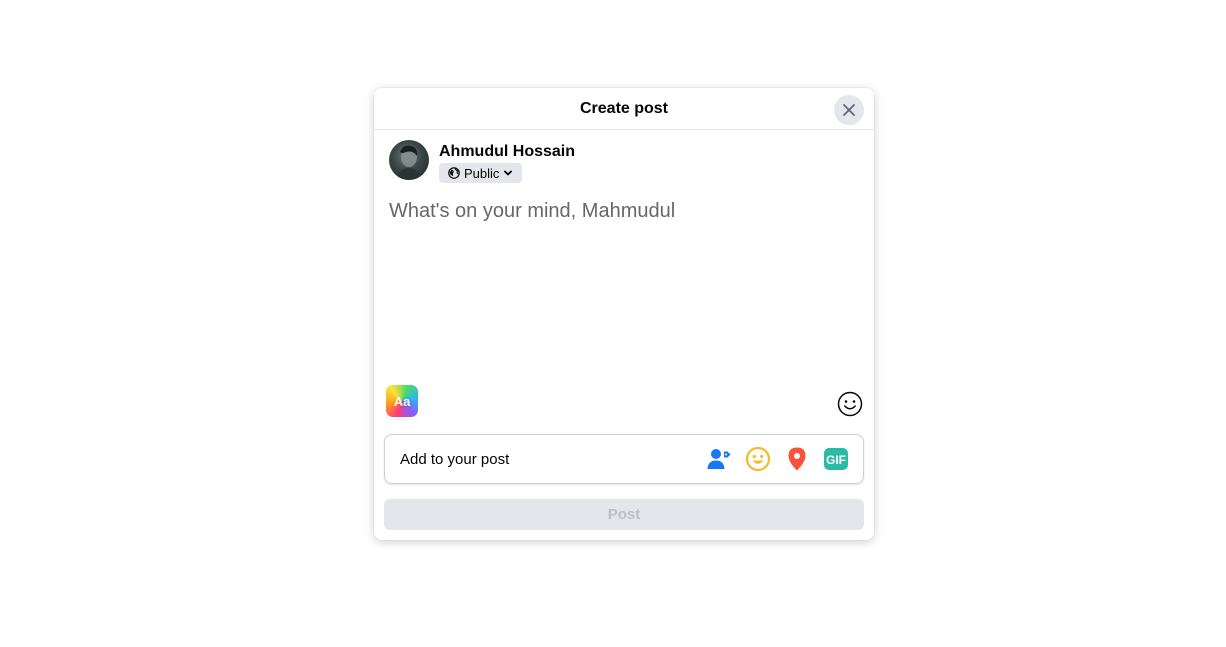 The height and width of the screenshot is (647, 1226). I want to click on audience-label: Public, so click(482, 173).